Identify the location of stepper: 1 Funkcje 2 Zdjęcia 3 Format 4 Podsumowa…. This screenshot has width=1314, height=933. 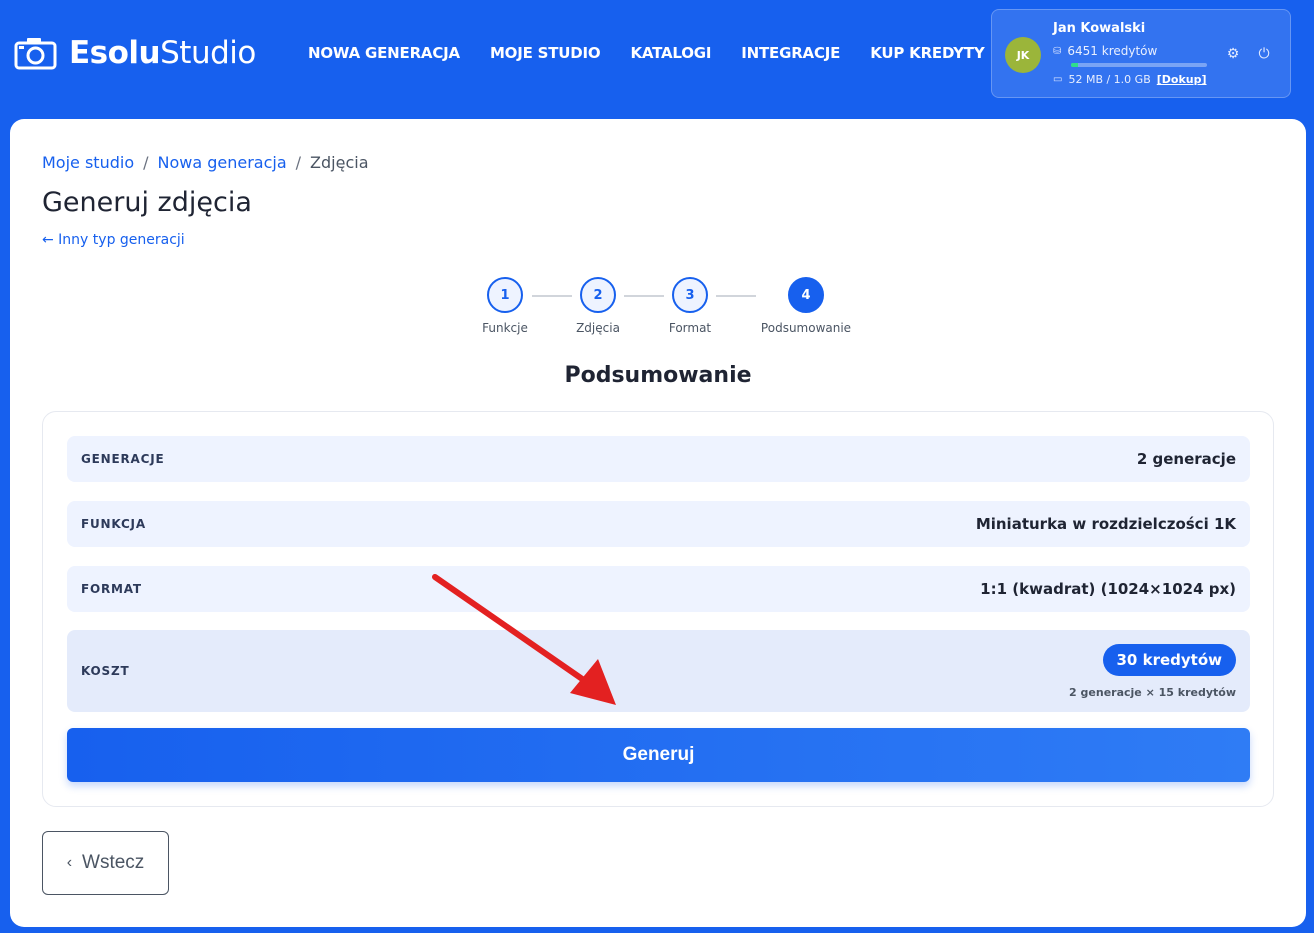
(660, 307).